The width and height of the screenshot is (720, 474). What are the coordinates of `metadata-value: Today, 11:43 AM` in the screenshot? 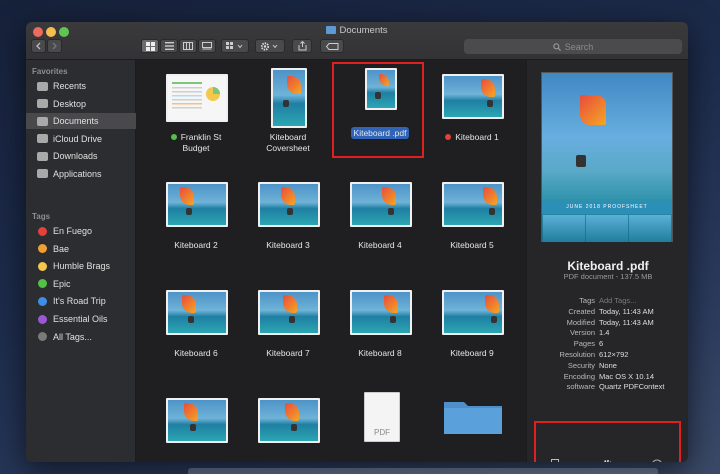 It's located at (626, 311).